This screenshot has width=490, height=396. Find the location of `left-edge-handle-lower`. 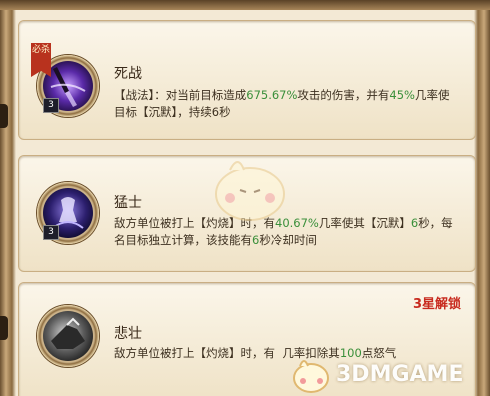

left-edge-handle-lower is located at coordinates (4, 328).